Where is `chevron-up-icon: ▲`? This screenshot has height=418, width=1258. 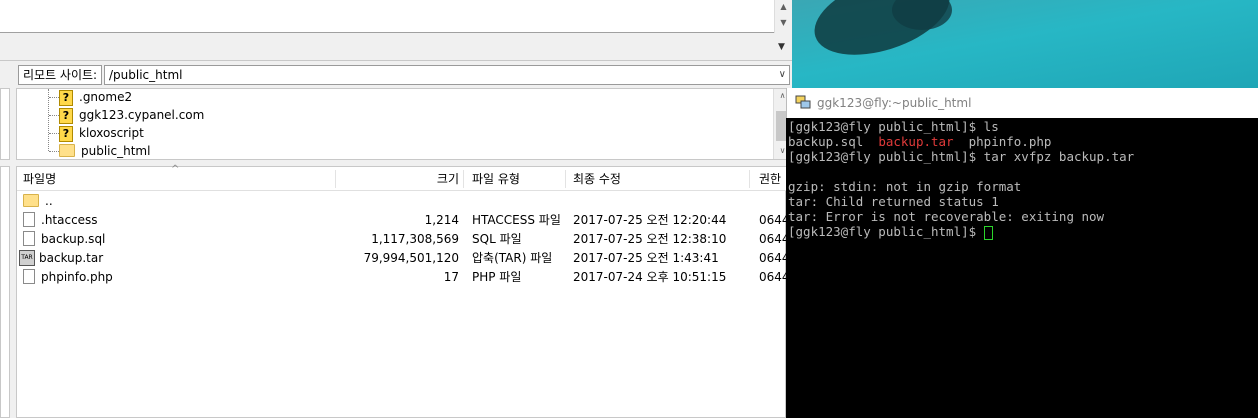
chevron-up-icon: ▲ is located at coordinates (783, 7).